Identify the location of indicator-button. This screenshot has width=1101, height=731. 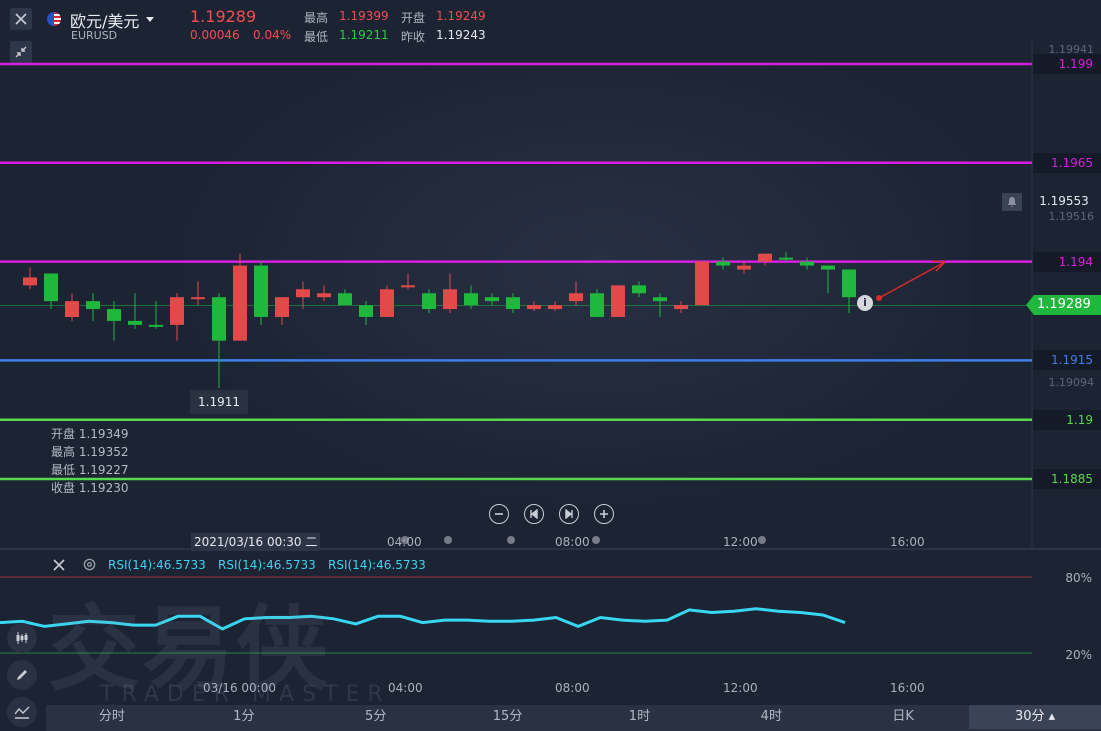
(22, 712).